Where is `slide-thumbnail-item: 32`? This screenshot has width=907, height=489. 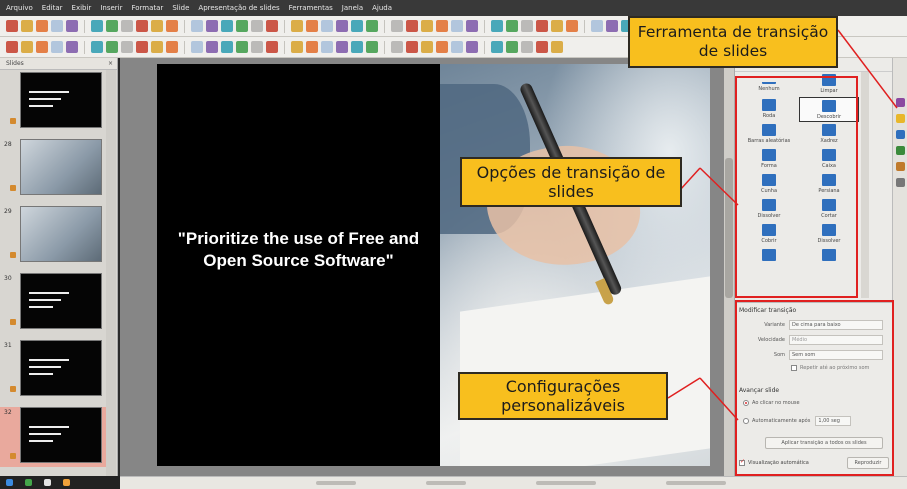
slide-thumbnail-item: 32 is located at coordinates (55, 437).